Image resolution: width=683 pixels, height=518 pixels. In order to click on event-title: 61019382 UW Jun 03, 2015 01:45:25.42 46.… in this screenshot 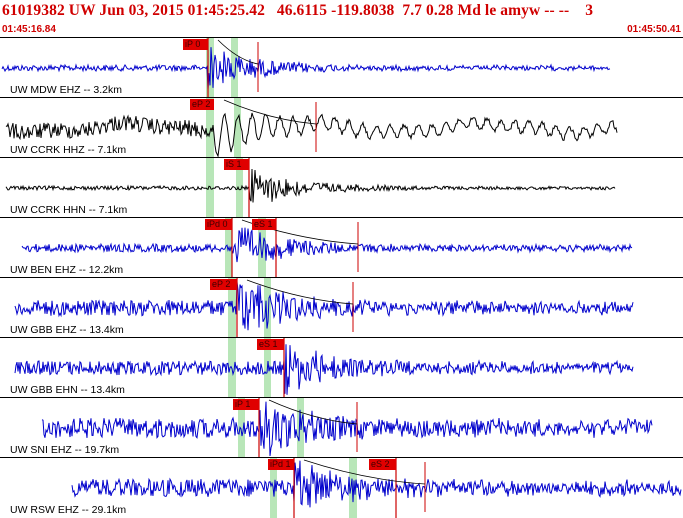, I will do `click(298, 10)`.